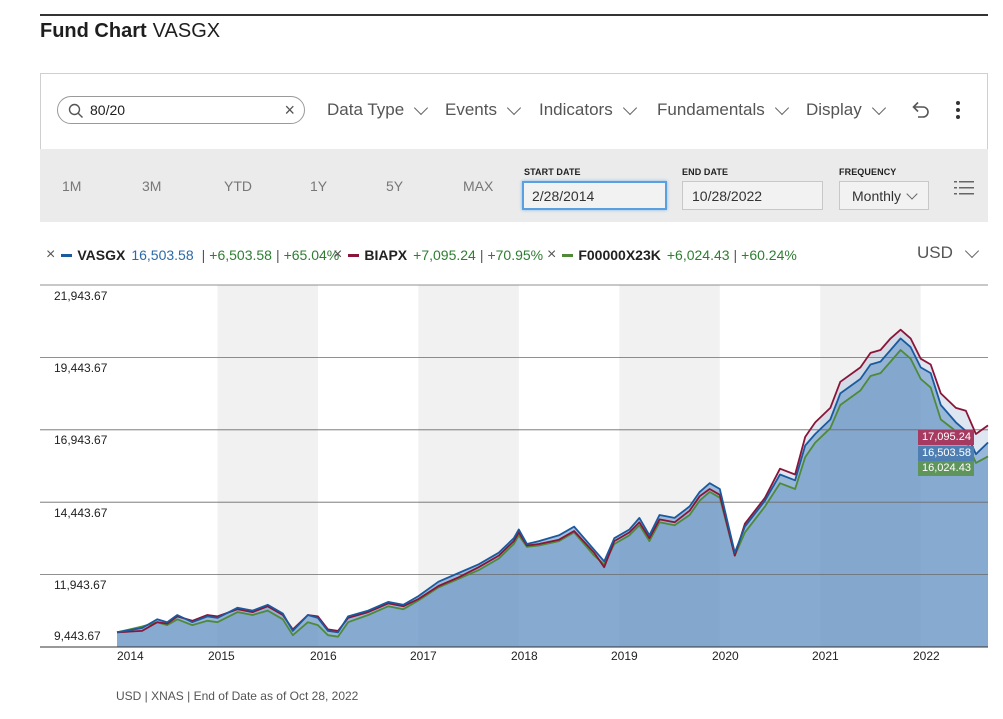  Describe the element at coordinates (221, 656) in the screenshot. I see `x-tick-label: 2015` at that location.